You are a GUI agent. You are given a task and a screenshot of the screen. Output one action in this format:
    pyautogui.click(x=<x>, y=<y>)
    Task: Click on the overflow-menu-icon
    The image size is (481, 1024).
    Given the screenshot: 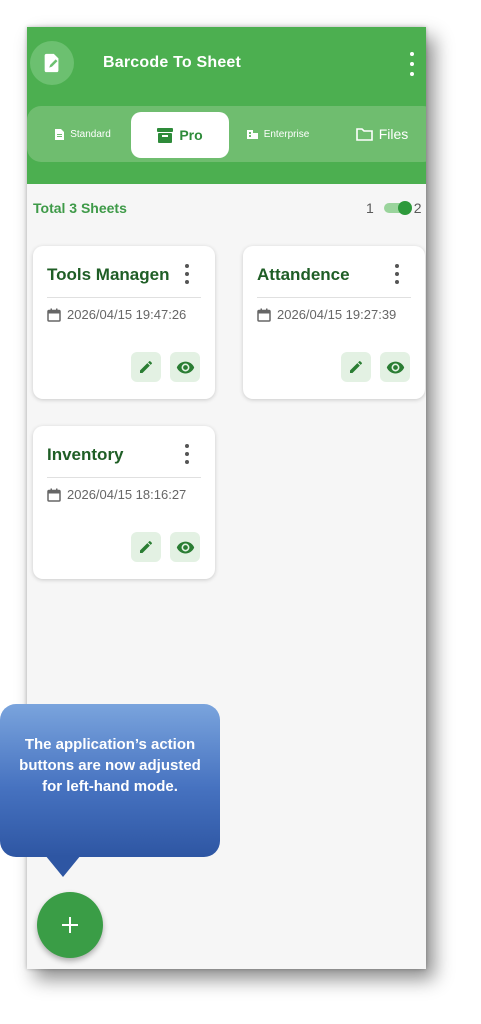 What is the action you would take?
    pyautogui.click(x=412, y=64)
    